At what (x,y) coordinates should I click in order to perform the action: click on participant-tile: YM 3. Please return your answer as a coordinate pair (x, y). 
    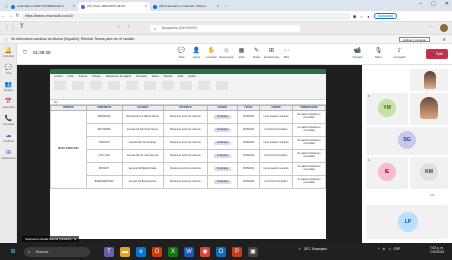
    Looking at the image, I should click on (387, 109).